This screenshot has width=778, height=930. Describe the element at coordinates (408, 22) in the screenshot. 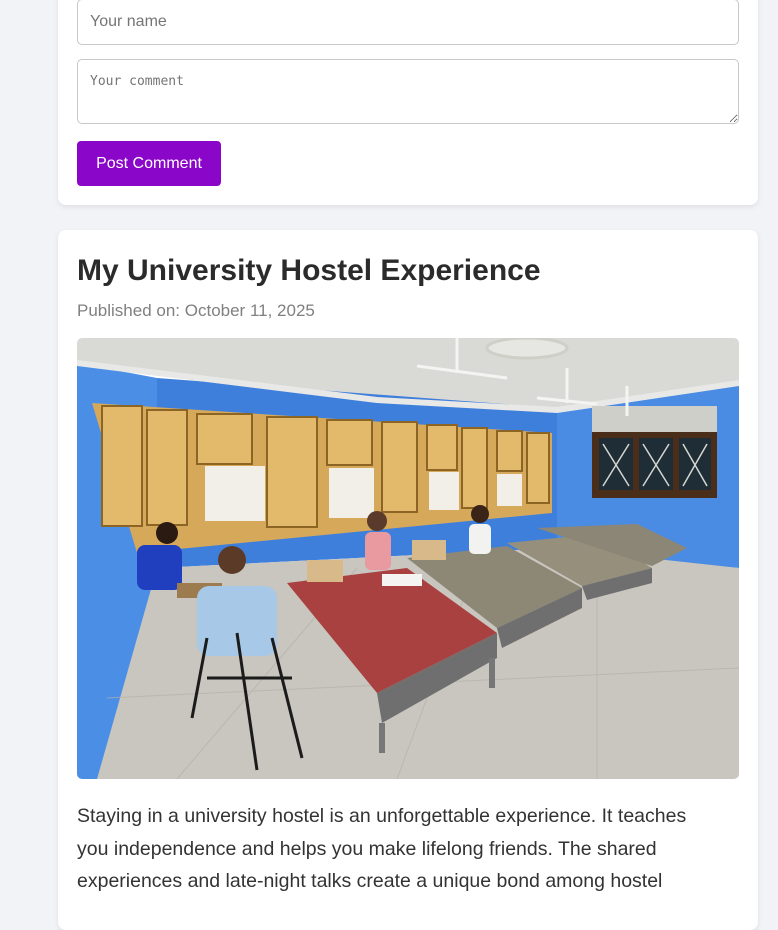

I see `name-input` at that location.